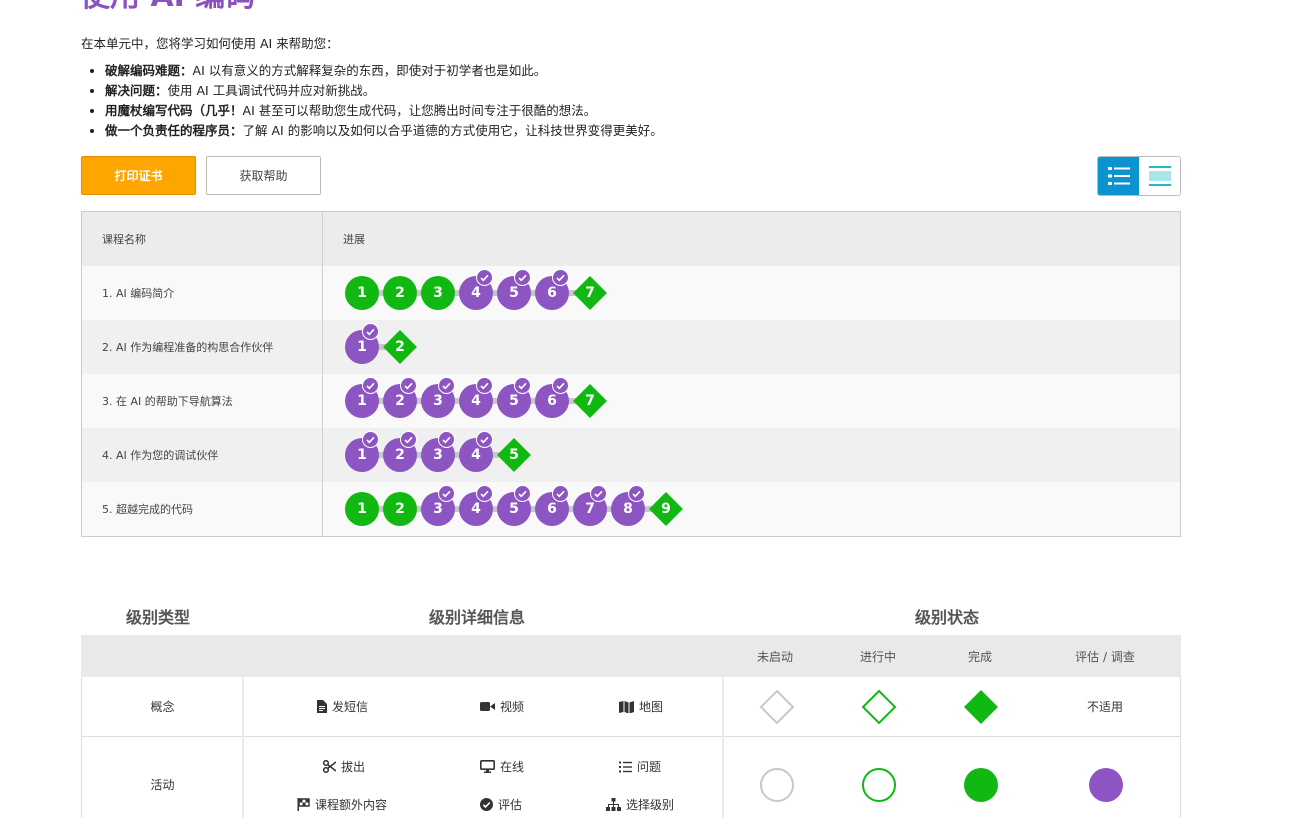 The width and height of the screenshot is (1291, 832). I want to click on legend-header-row: 未启动 进行中 完成 评估 / 调查, so click(631, 656).